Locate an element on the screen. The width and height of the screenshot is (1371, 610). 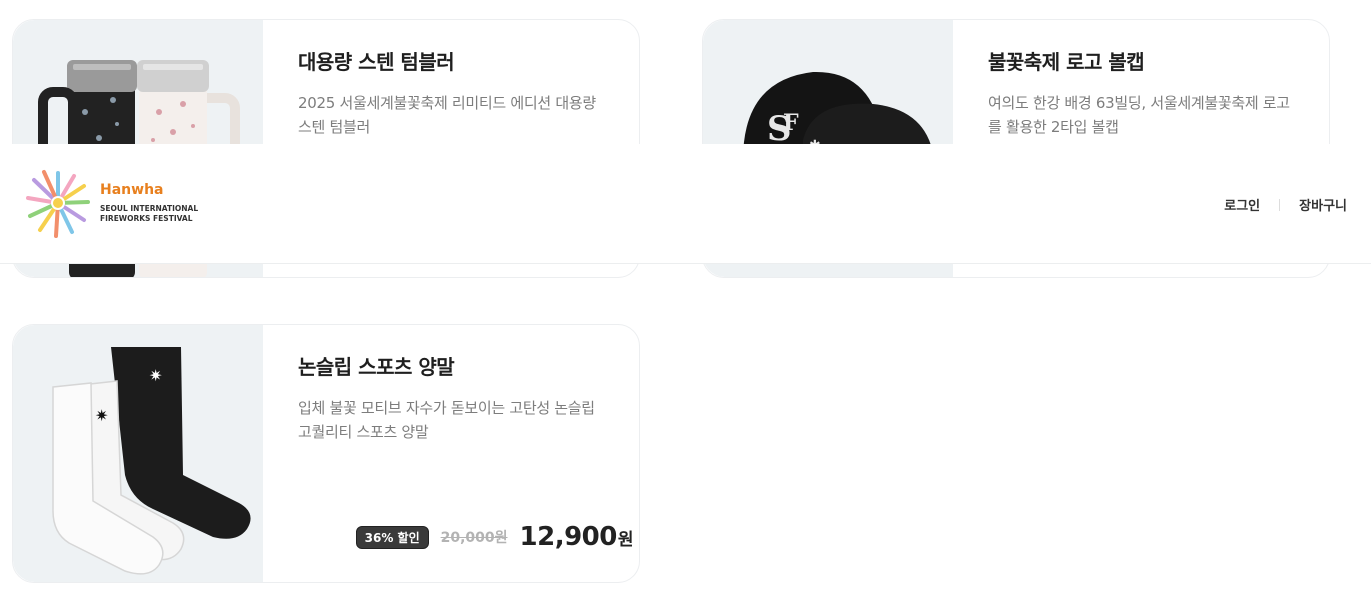
logo-subtitle: SEOUL INTERNATIONAL FIREWORKS FESTIVAL is located at coordinates (149, 214).